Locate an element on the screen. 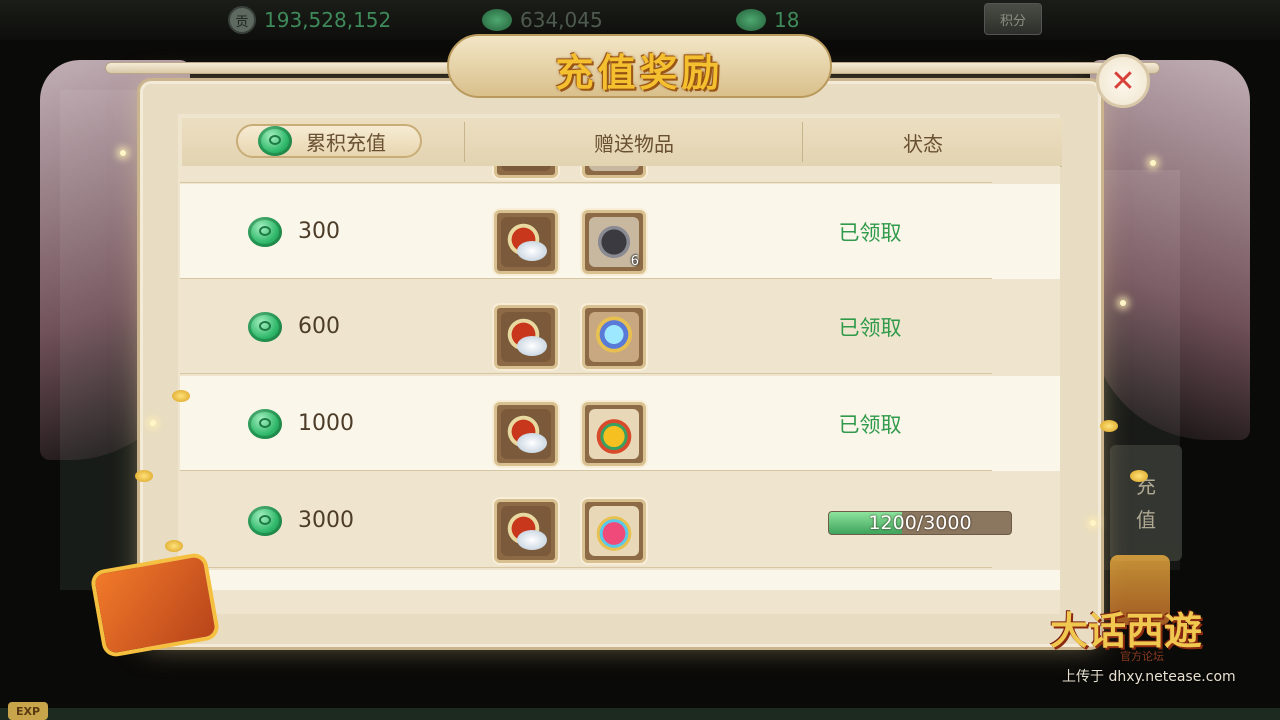  list-item: 1000 已领取 is located at coordinates (620, 423).